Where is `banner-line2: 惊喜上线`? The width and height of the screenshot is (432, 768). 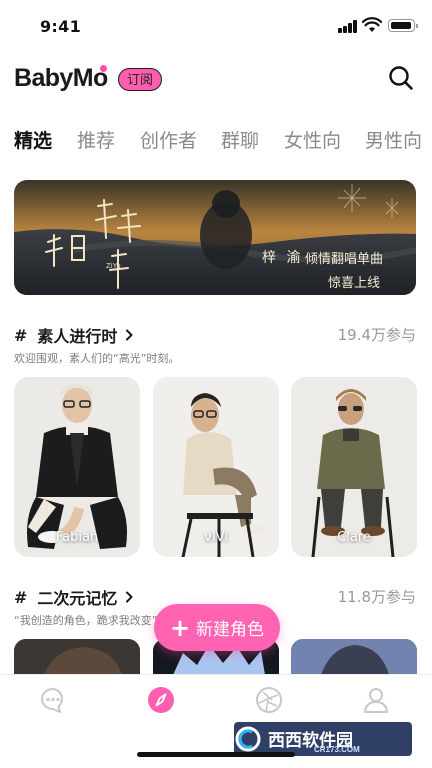 banner-line2: 惊喜上线 is located at coordinates (354, 283).